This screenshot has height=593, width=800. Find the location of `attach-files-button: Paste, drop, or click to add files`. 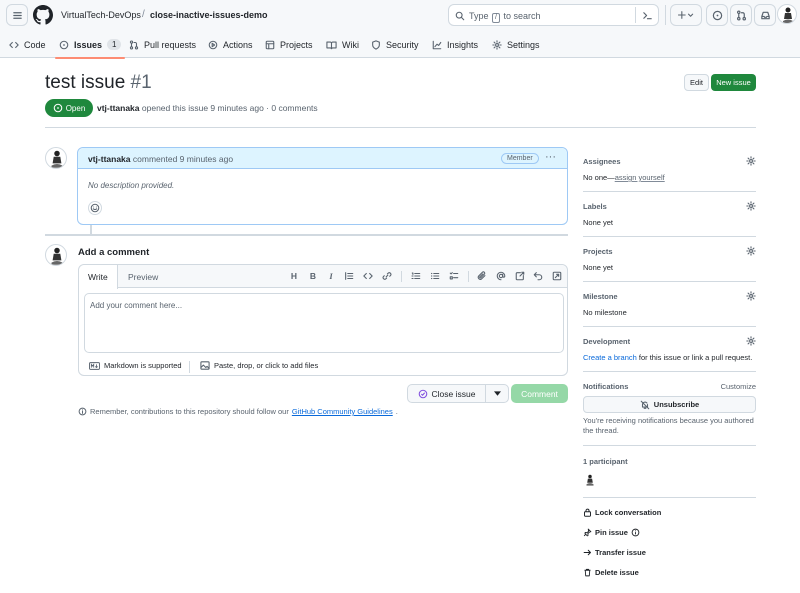

attach-files-button: Paste, drop, or click to add files is located at coordinates (259, 365).